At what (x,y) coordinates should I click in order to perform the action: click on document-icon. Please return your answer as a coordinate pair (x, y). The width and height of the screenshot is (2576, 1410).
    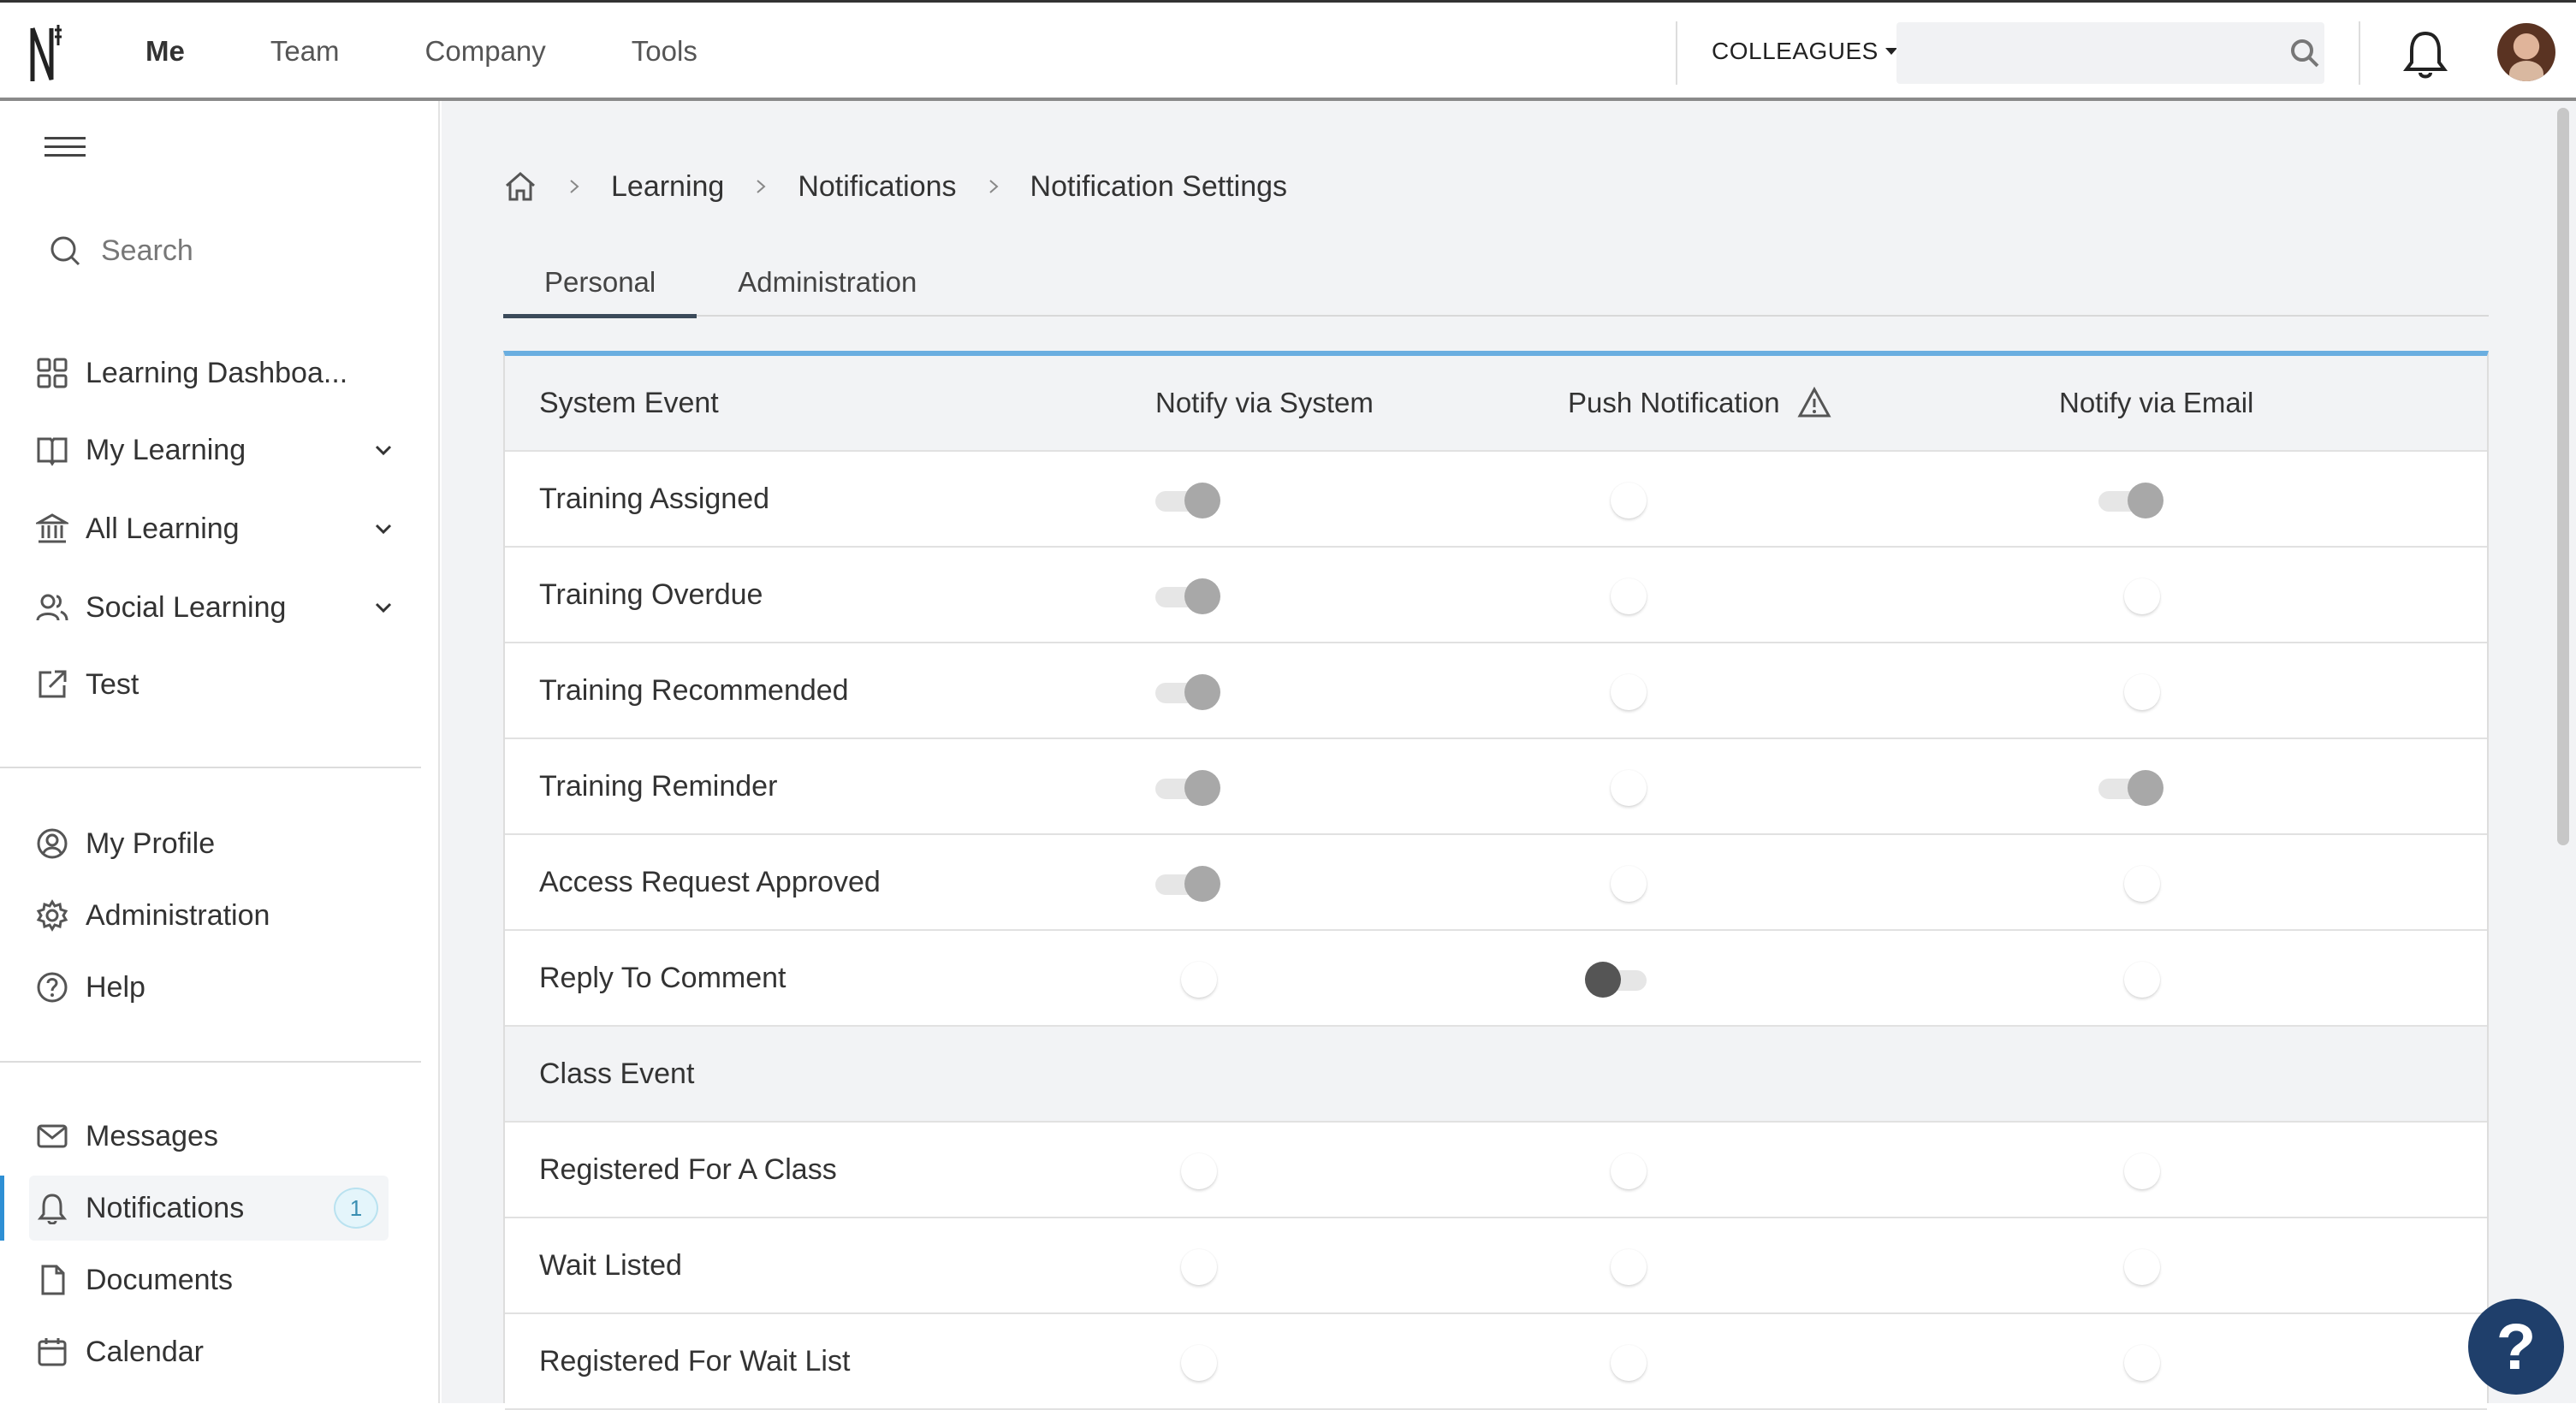
    Looking at the image, I should click on (53, 1280).